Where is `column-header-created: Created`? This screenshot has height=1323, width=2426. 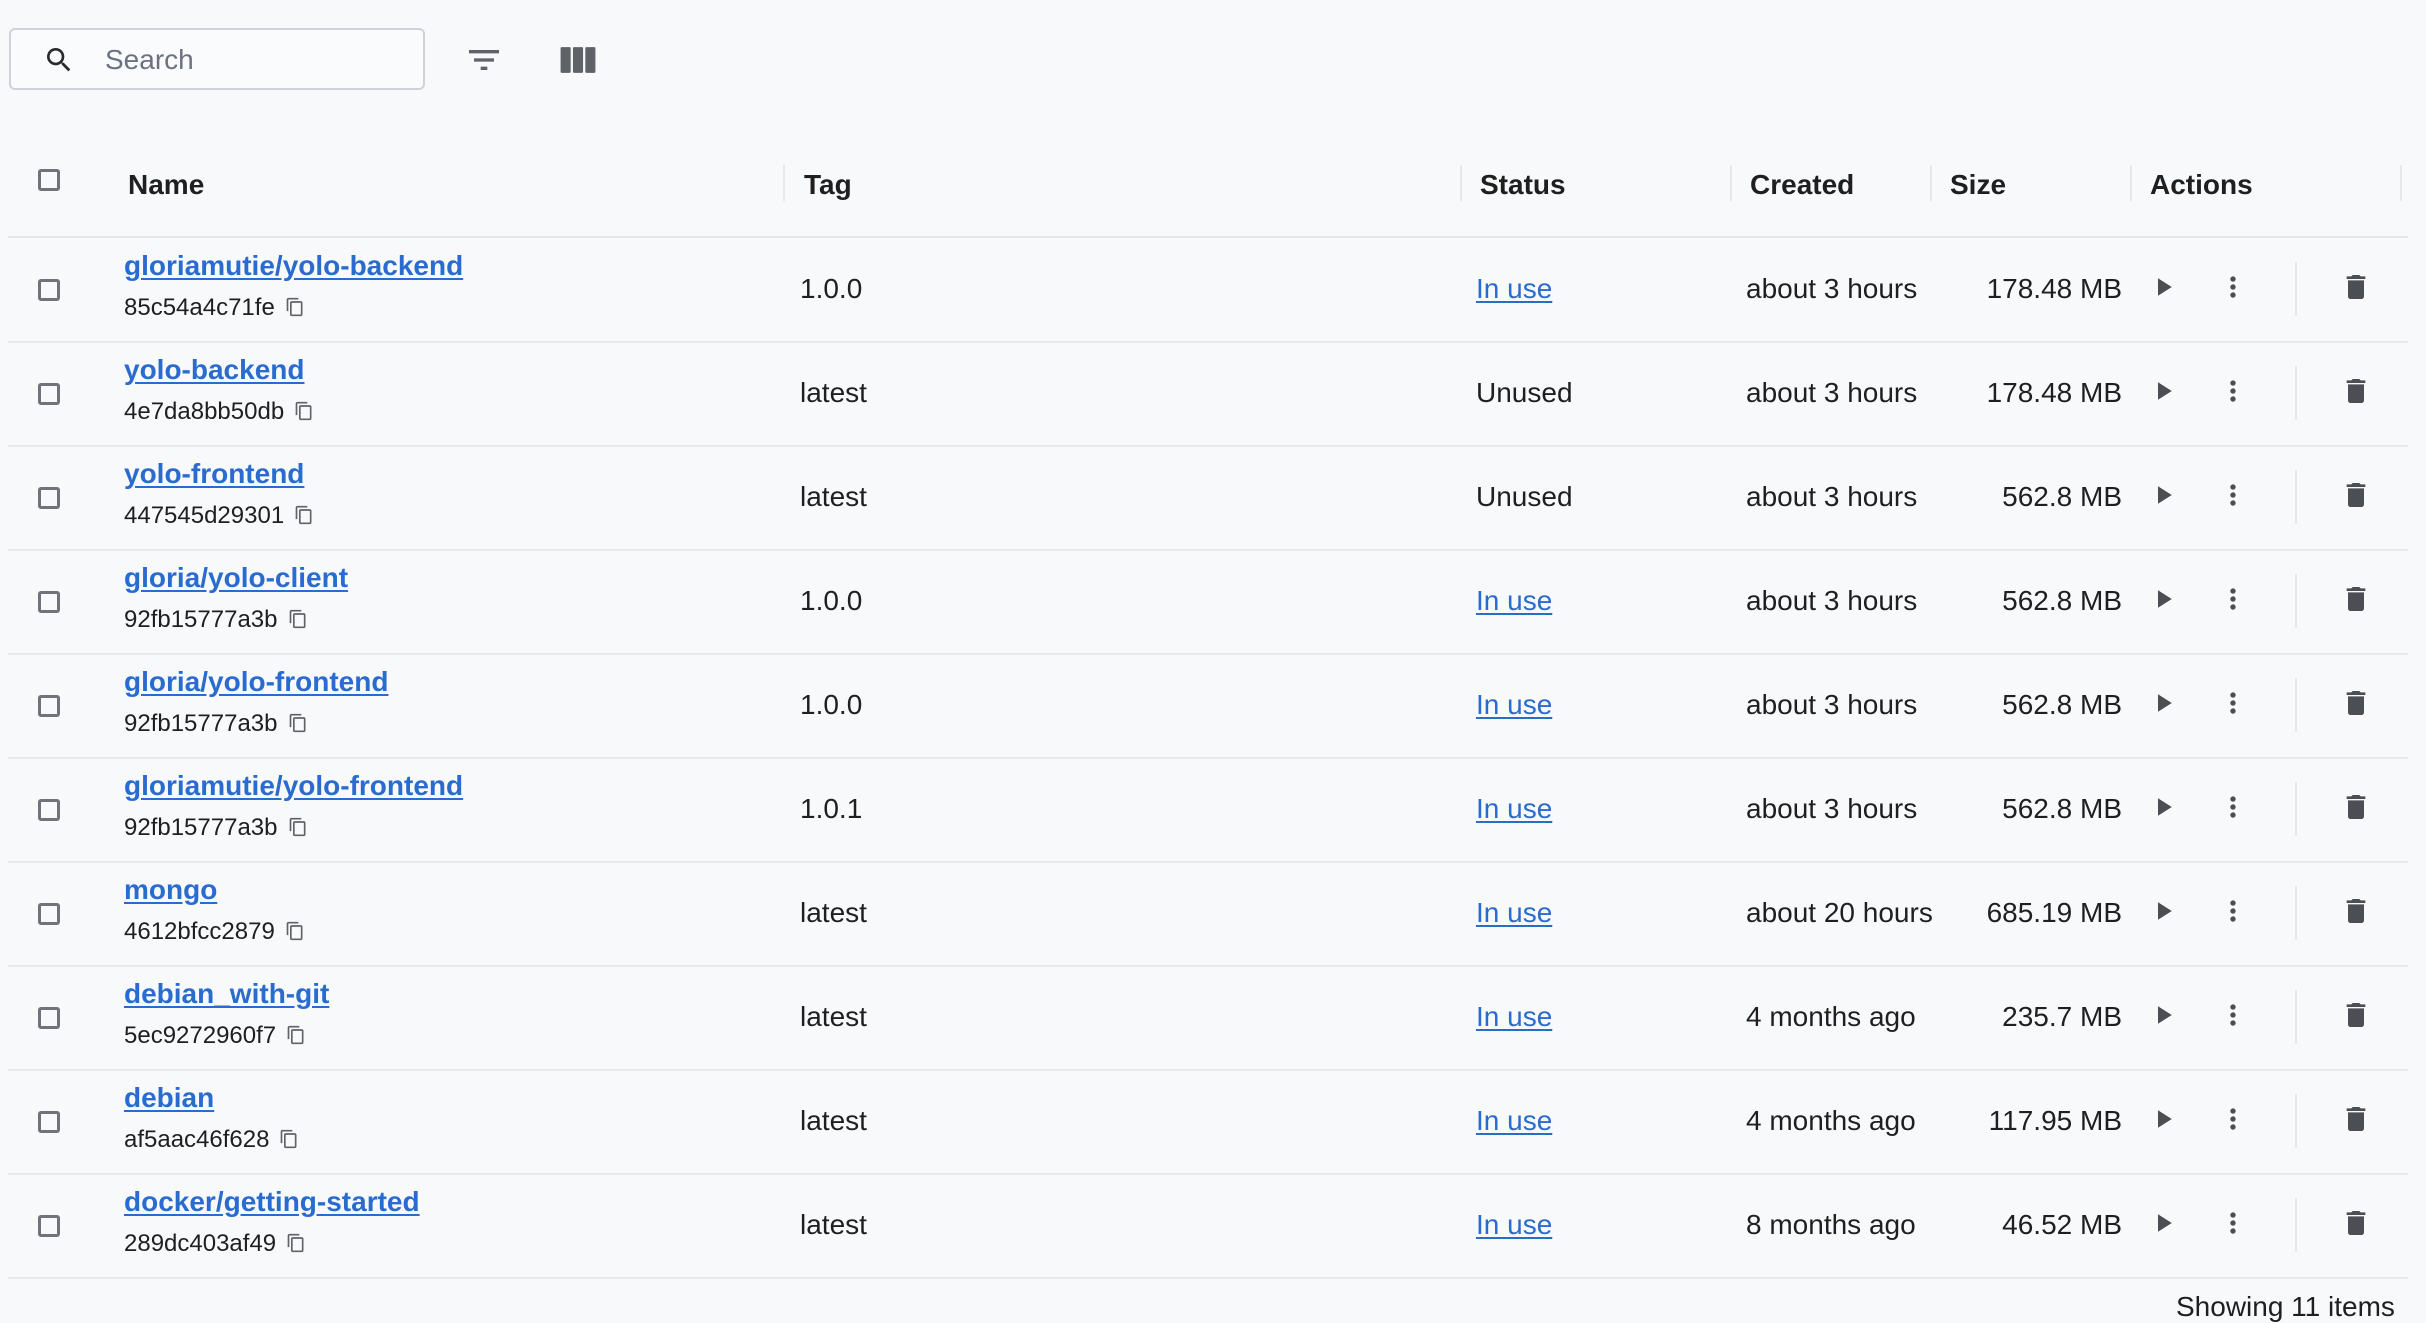
column-header-created: Created is located at coordinates (1802, 185).